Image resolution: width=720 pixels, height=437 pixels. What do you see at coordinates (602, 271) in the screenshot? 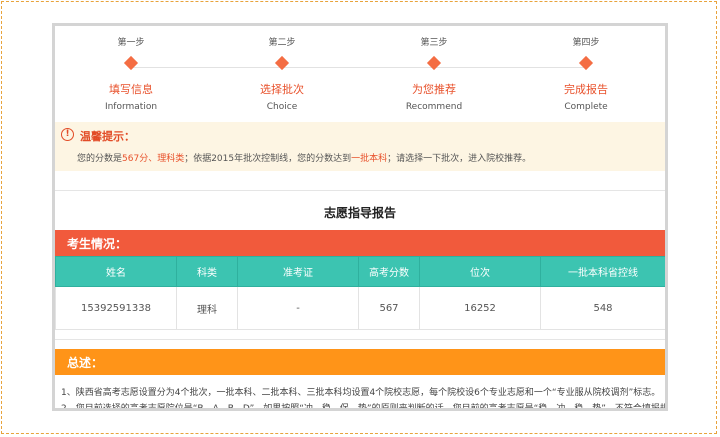
I see `column-header: 一批本科省控线` at bounding box center [602, 271].